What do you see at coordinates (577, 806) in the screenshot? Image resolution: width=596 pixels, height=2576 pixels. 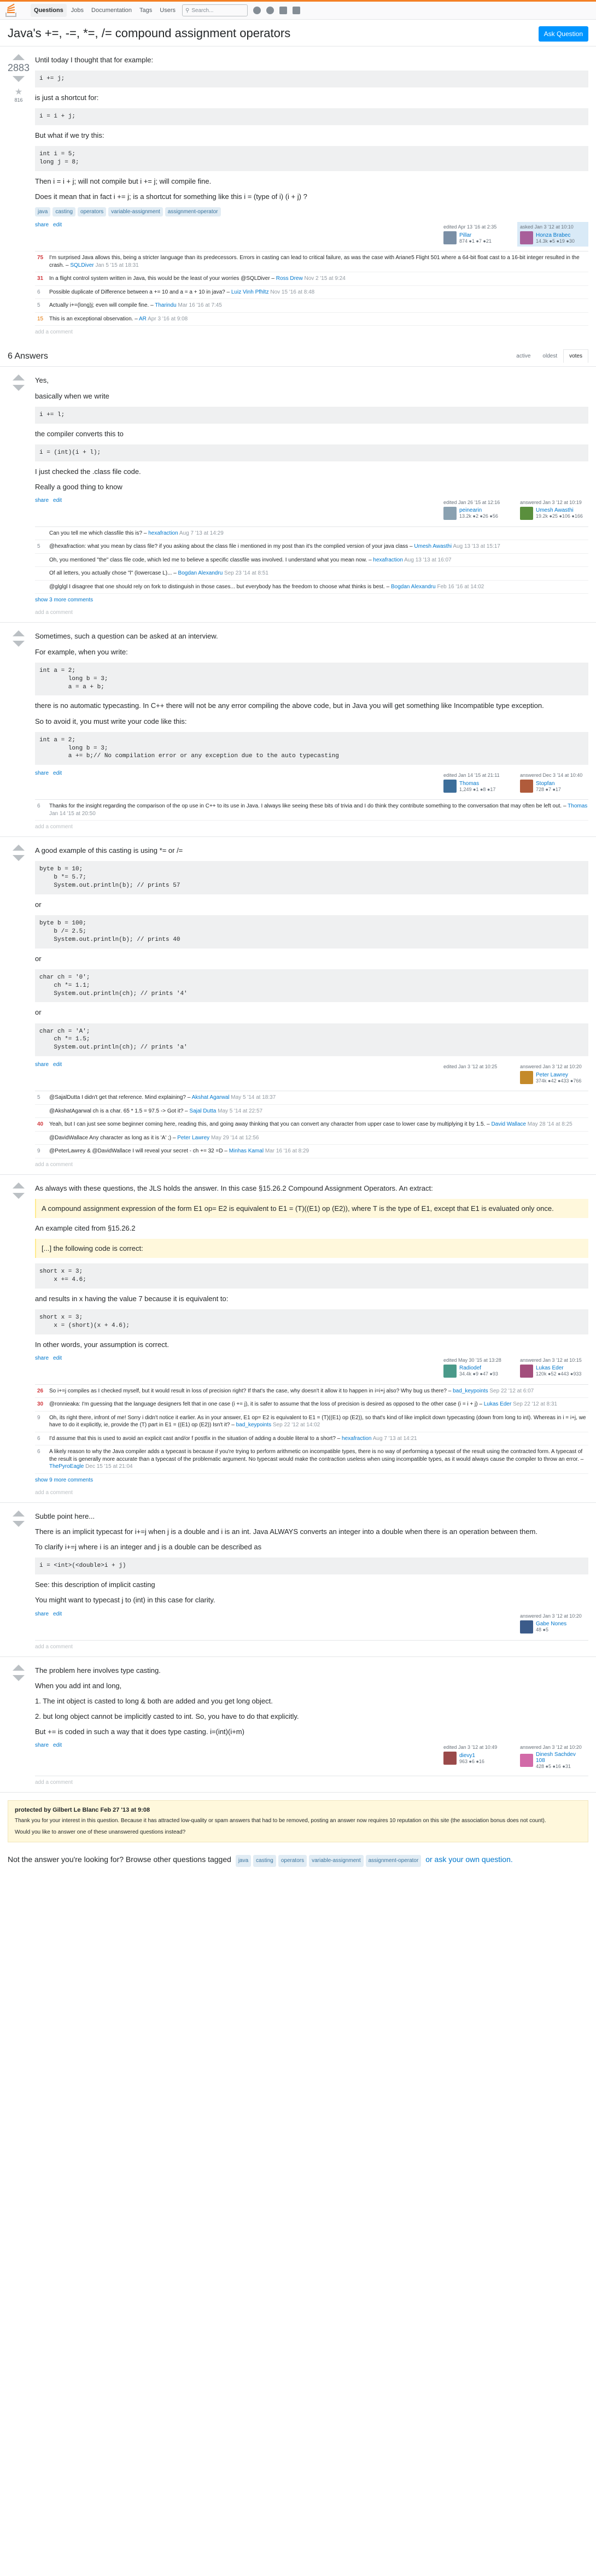 I see `comment-user-link: Thomas` at bounding box center [577, 806].